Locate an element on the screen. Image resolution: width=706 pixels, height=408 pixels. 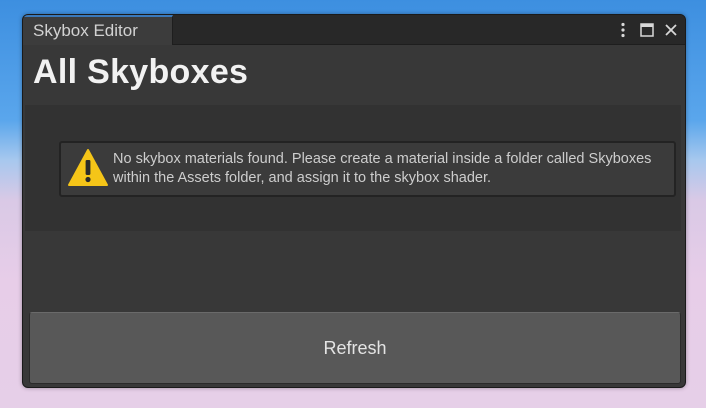
close-icon is located at coordinates (671, 30).